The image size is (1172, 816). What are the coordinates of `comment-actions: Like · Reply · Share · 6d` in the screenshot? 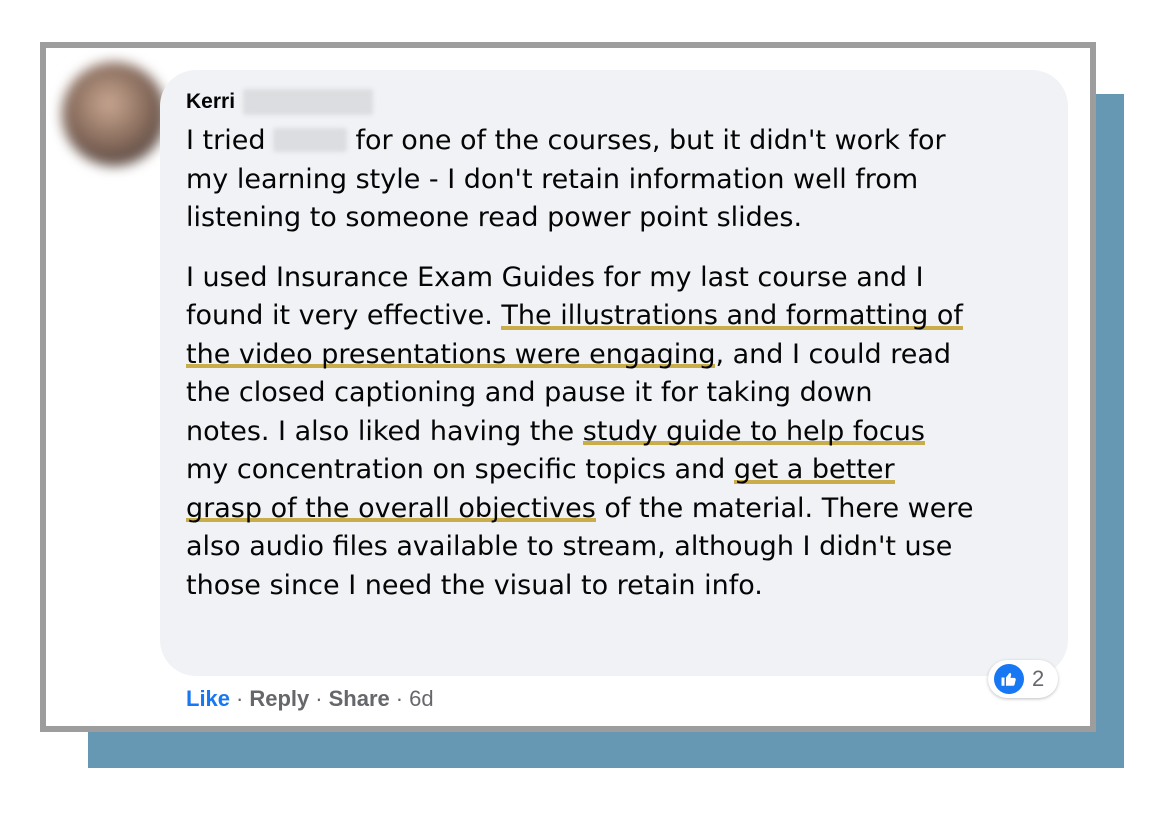 It's located at (310, 699).